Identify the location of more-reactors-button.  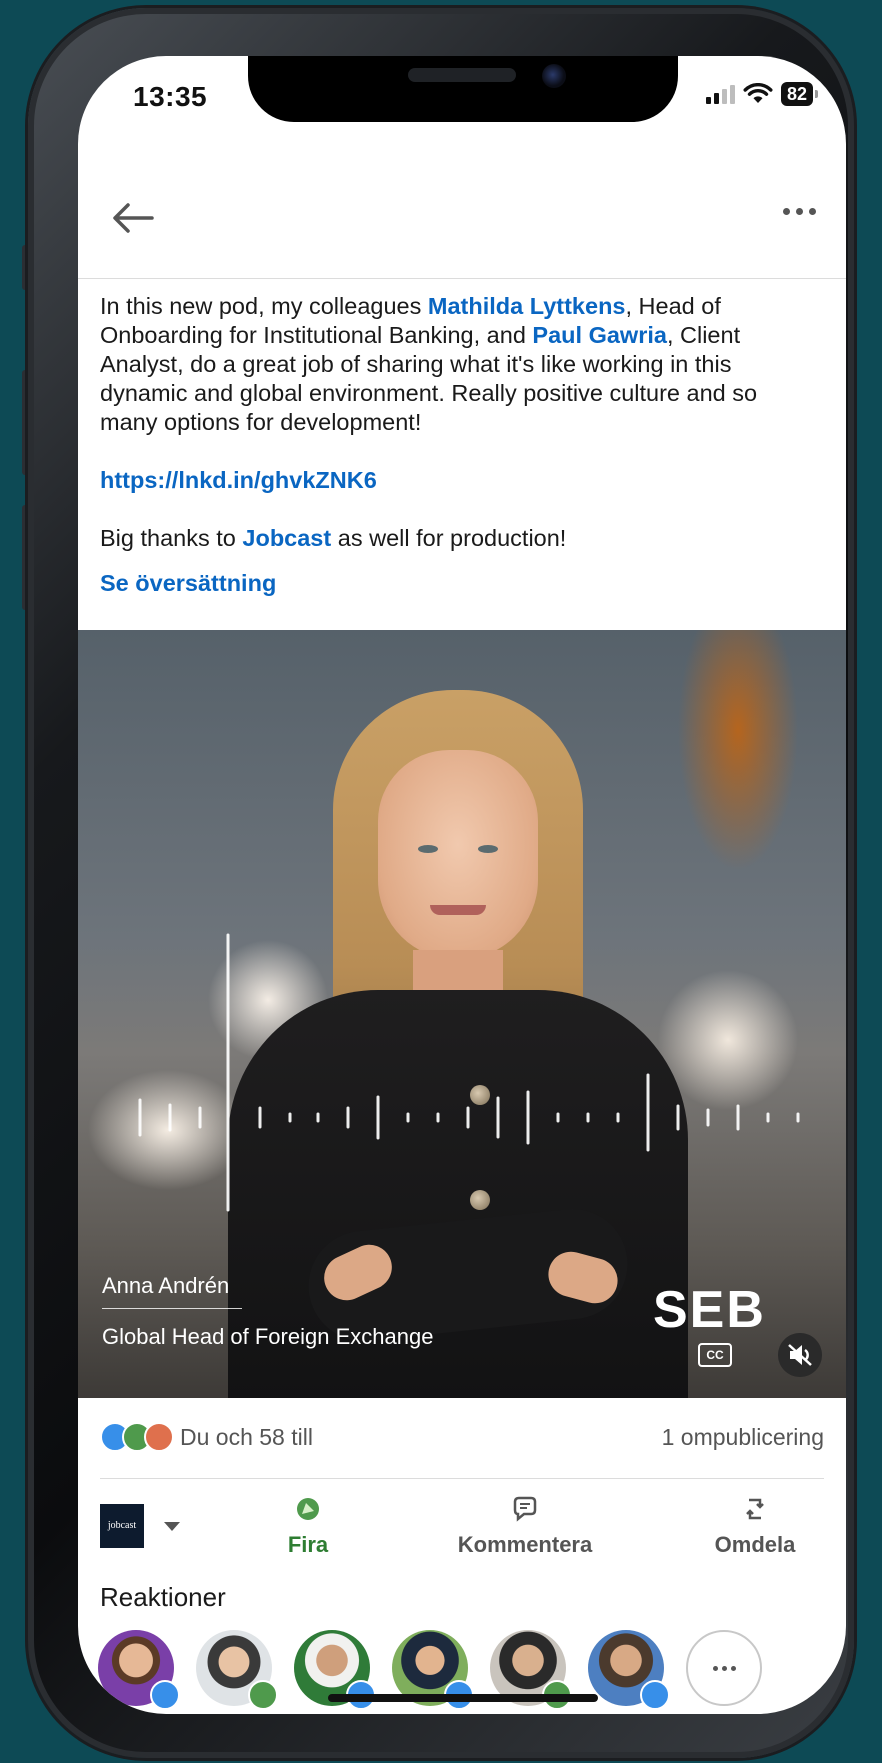
(724, 1668).